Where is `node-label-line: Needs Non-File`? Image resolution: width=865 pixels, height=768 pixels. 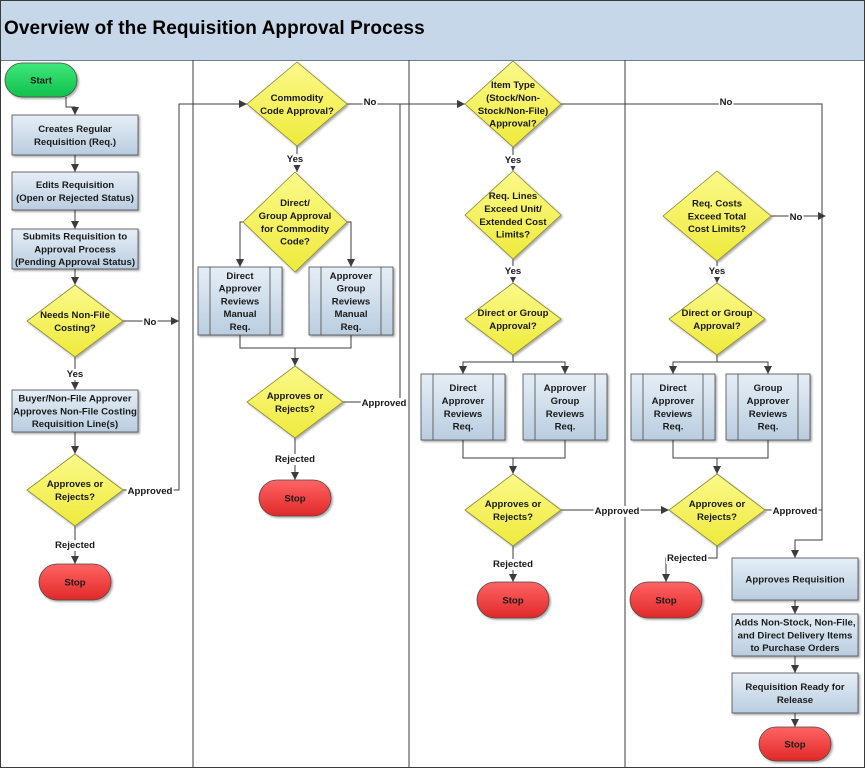
node-label-line: Needs Non-File is located at coordinates (75, 315).